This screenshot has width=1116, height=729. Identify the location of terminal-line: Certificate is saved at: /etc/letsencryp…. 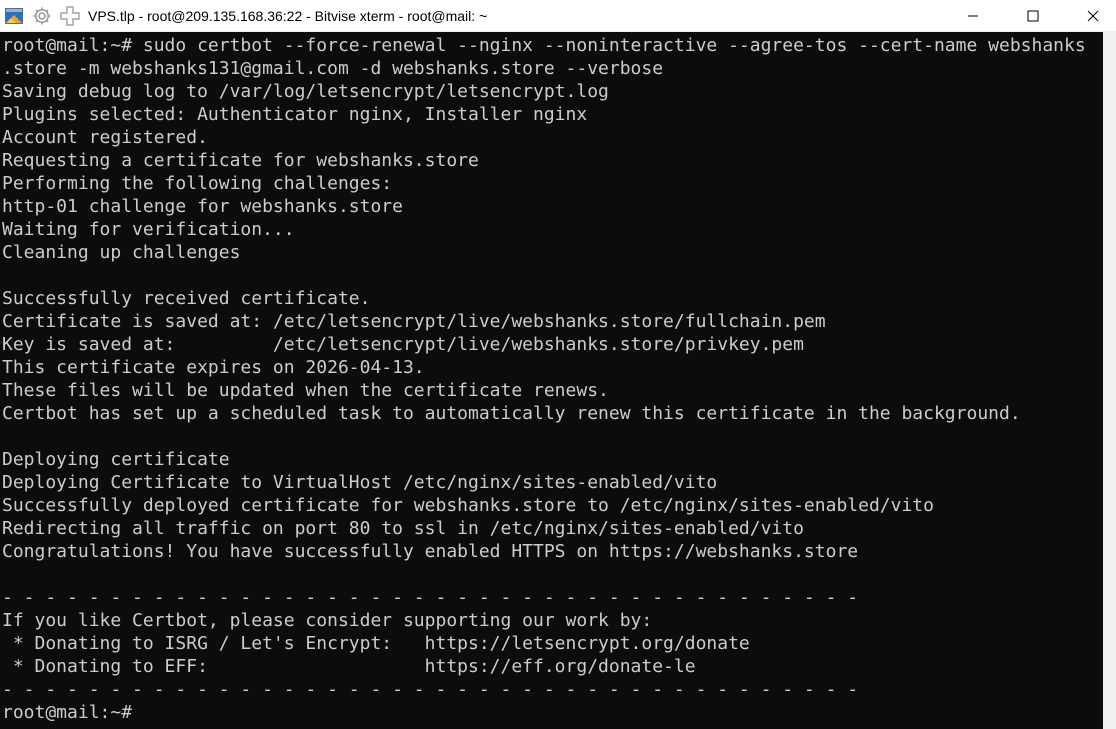
(414, 321).